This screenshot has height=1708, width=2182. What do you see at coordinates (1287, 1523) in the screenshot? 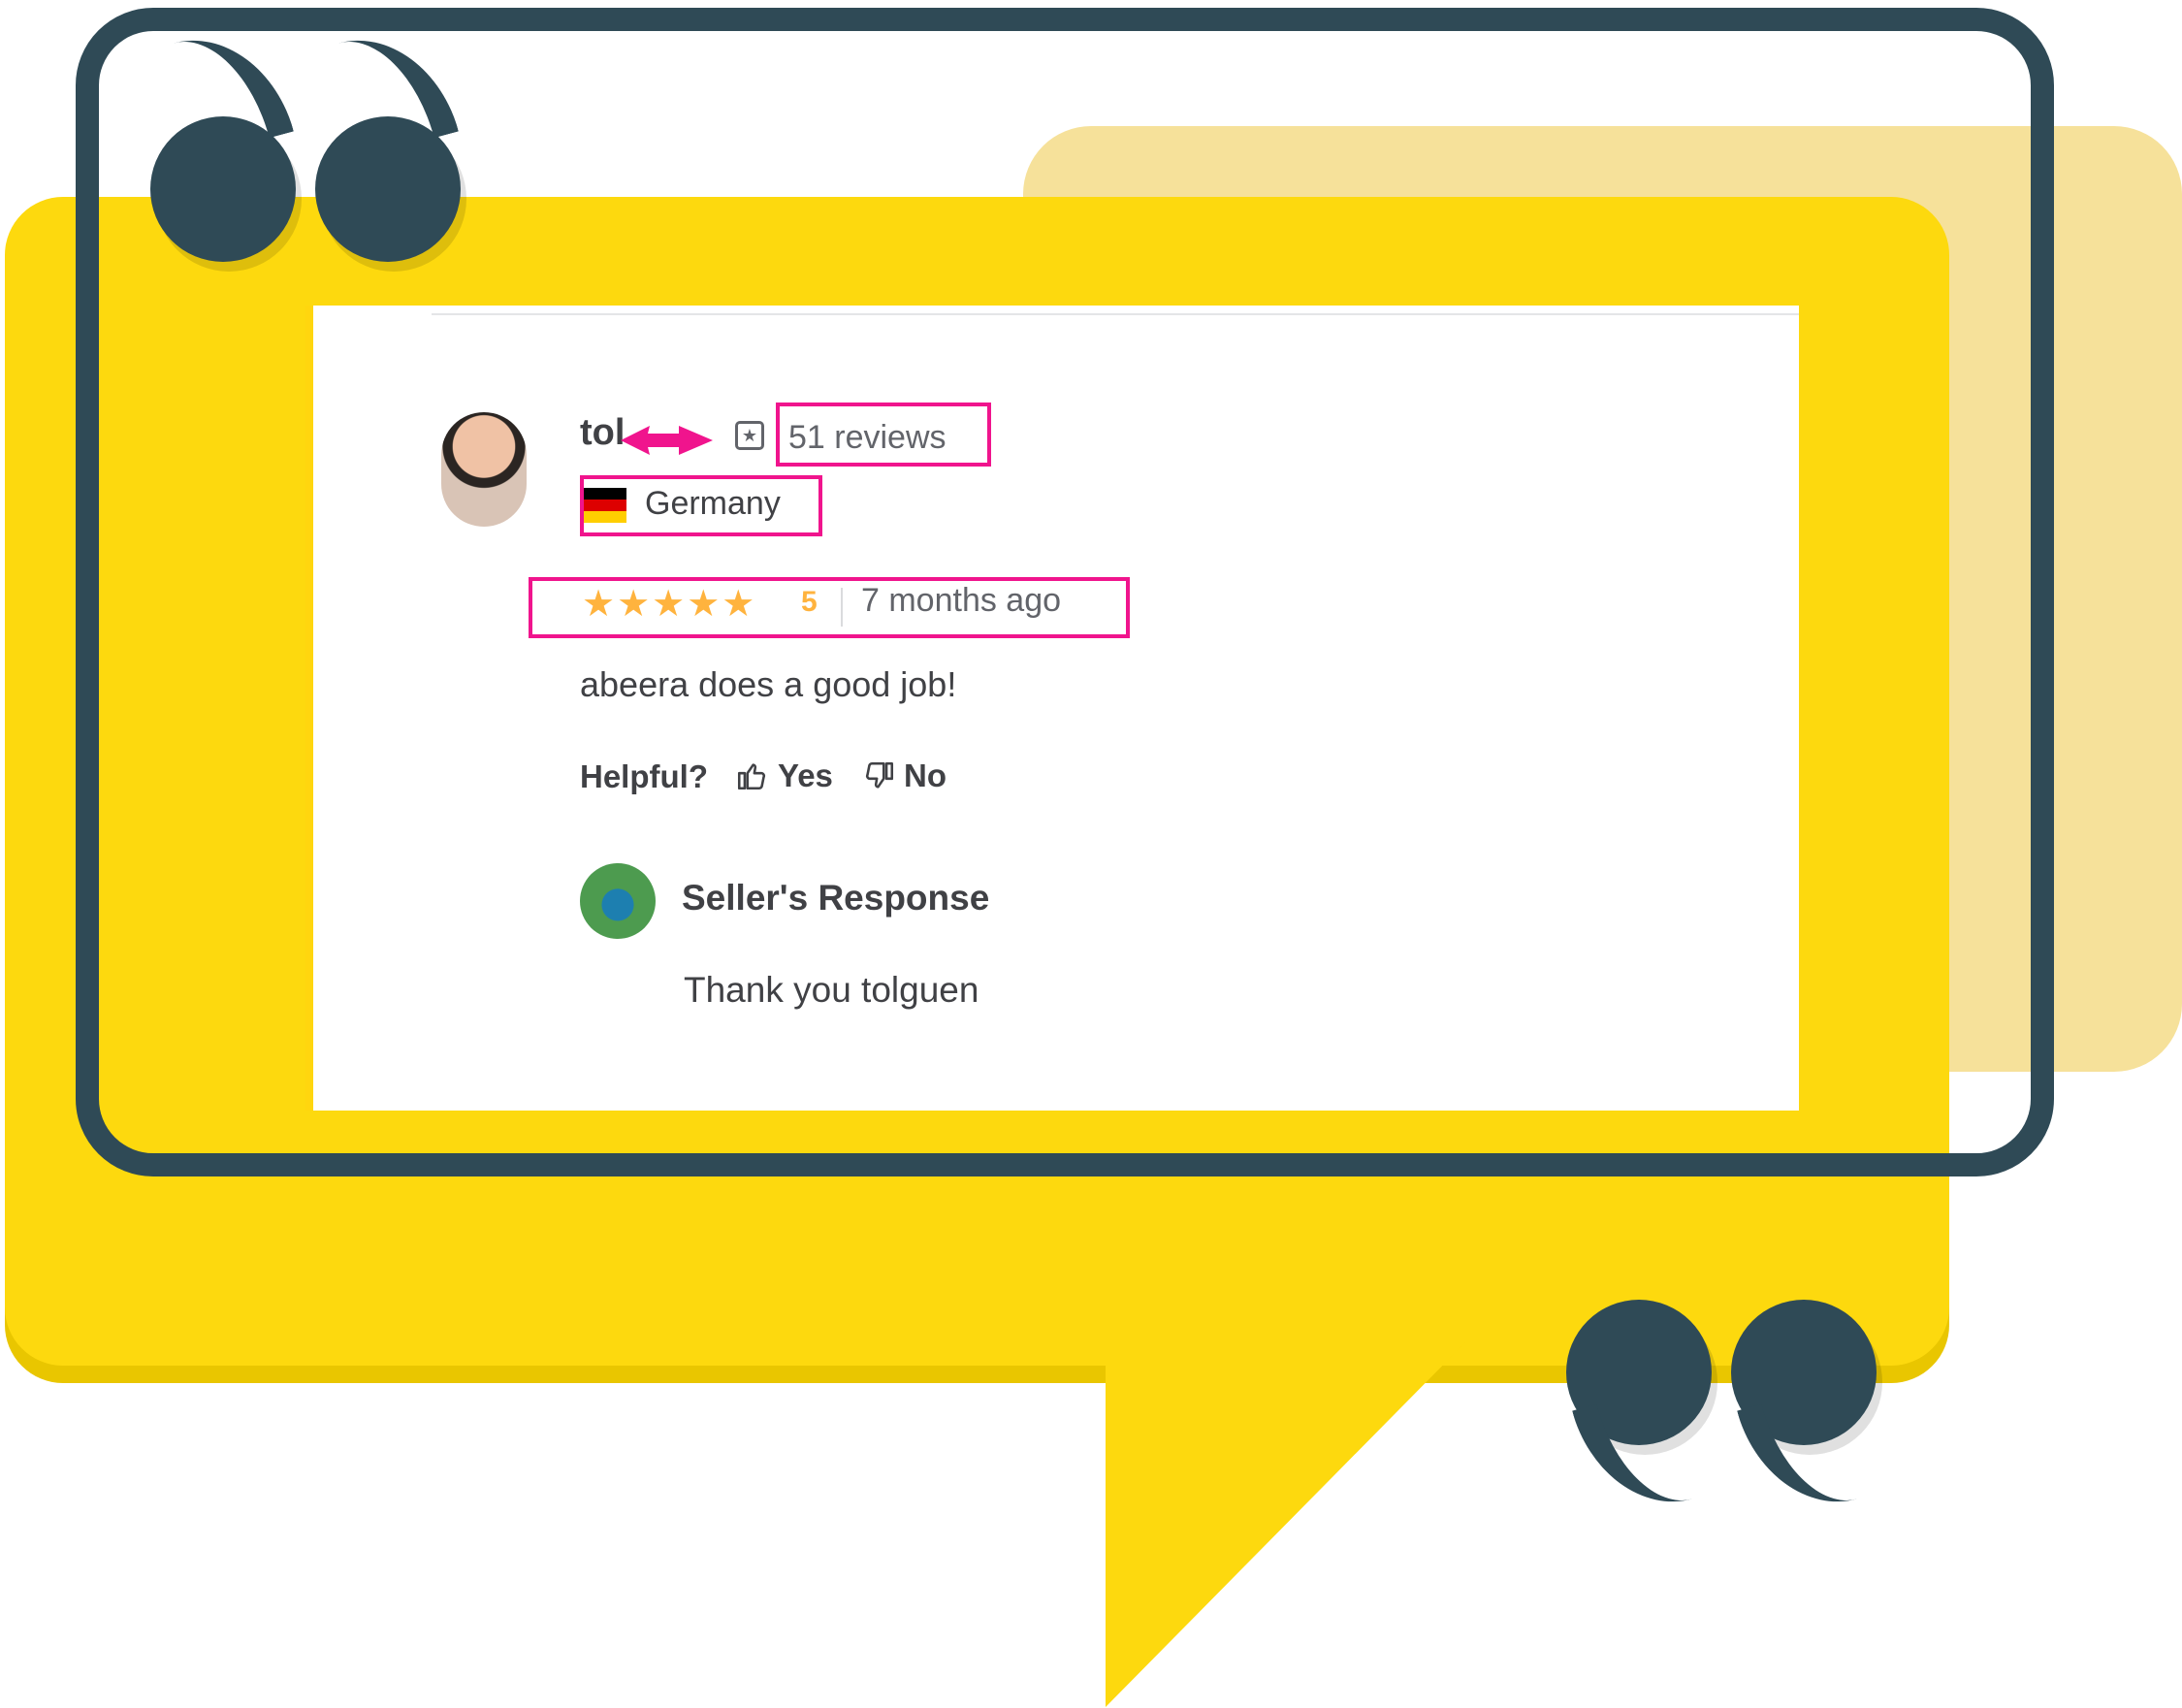
I see `speech-bubble-tail` at bounding box center [1287, 1523].